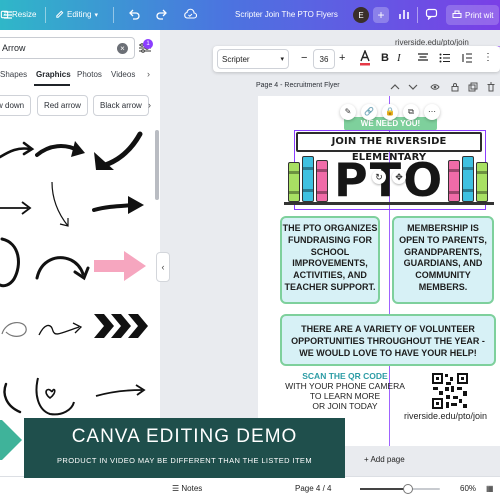 The width and height of the screenshot is (500, 500). What do you see at coordinates (176, 488) in the screenshot?
I see `notes-icon: ☰` at bounding box center [176, 488].